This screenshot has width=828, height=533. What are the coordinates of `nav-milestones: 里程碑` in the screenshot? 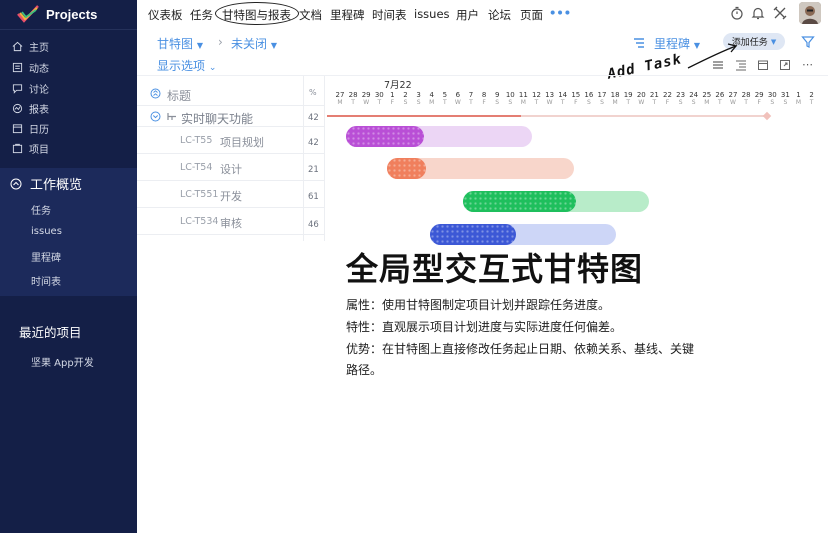 It's located at (347, 15).